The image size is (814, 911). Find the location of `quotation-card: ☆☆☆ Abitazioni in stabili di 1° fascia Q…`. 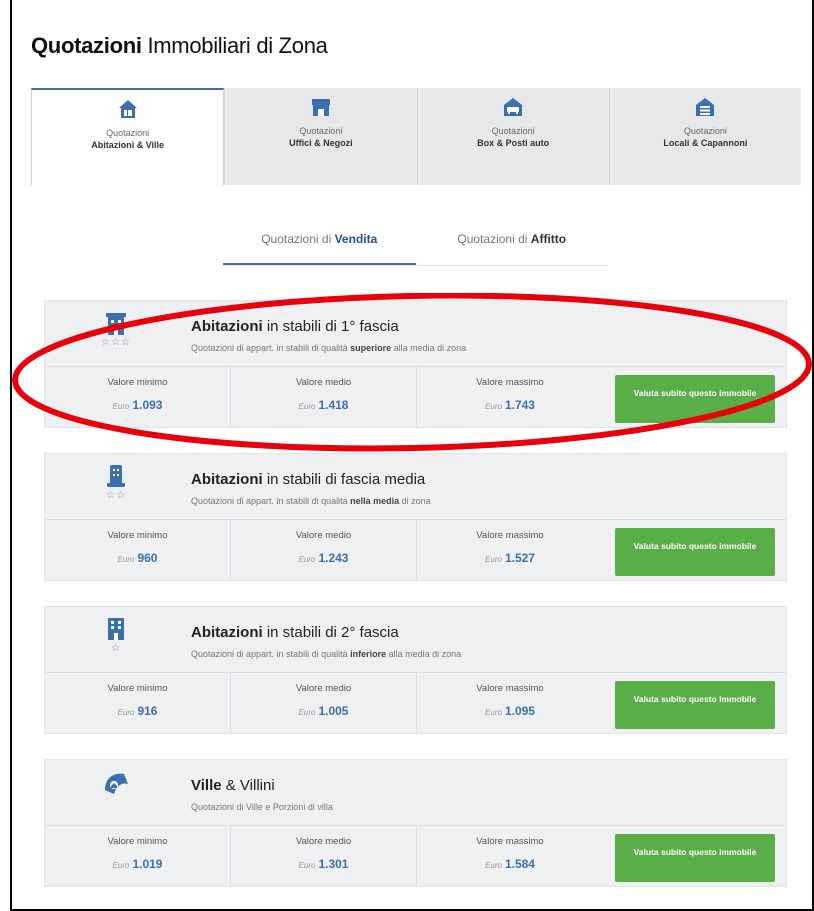

quotation-card: ☆☆☆ Abitazioni in stabili di 1° fascia Q… is located at coordinates (415, 364).